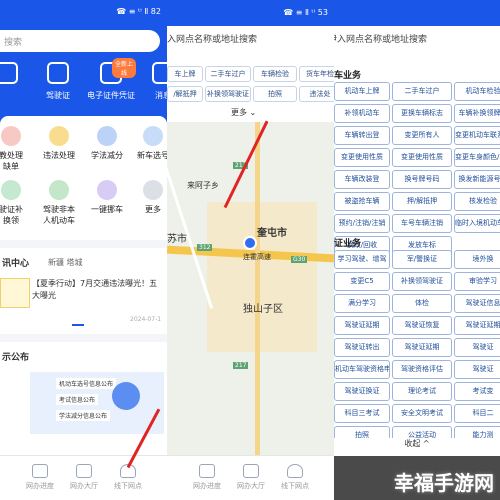 The image size is (500, 500). What do you see at coordinates (422, 259) in the screenshot?
I see `service-button: 军/警换证` at bounding box center [422, 259].